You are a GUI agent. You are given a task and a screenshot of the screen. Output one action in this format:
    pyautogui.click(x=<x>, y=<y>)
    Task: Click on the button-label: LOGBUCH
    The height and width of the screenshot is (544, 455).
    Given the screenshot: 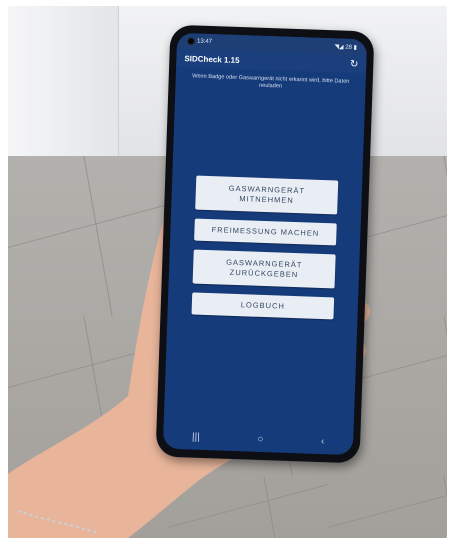 What is the action you would take?
    pyautogui.click(x=263, y=305)
    